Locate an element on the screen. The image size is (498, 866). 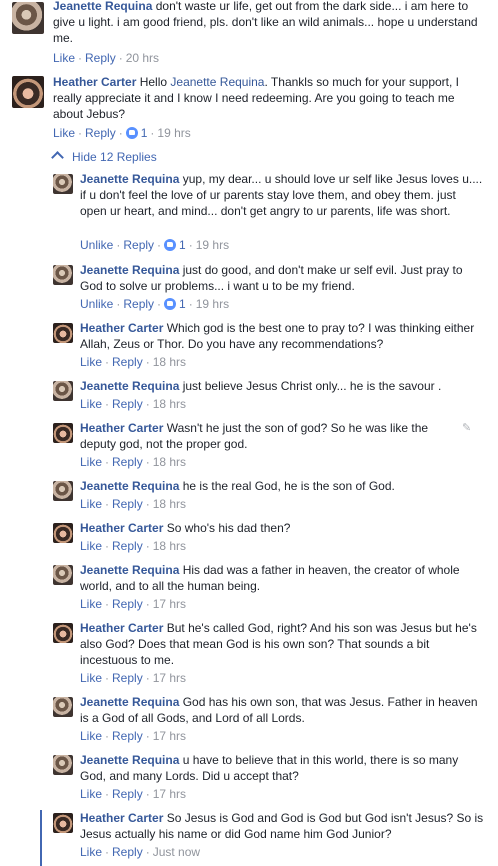
timestamp: Just now is located at coordinates (176, 852).